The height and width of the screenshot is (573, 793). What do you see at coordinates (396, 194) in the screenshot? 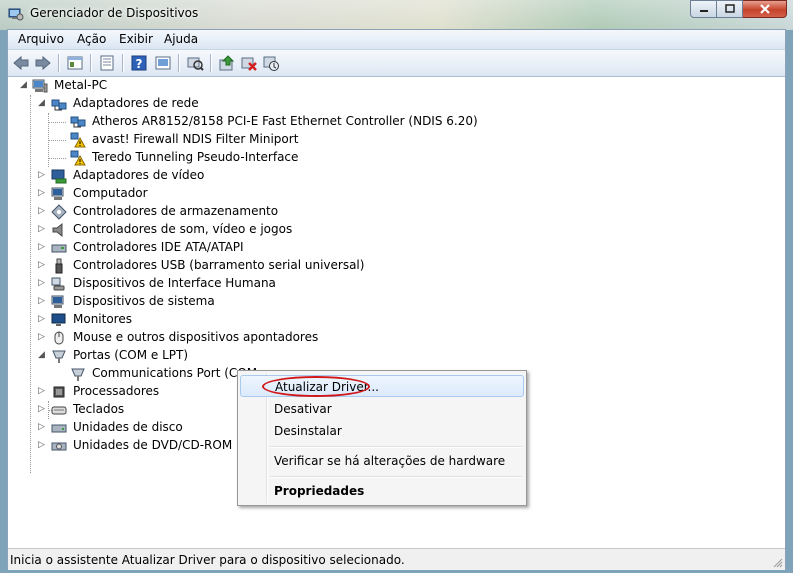
I see `tree-node-computador: ▷ Computador` at bounding box center [396, 194].